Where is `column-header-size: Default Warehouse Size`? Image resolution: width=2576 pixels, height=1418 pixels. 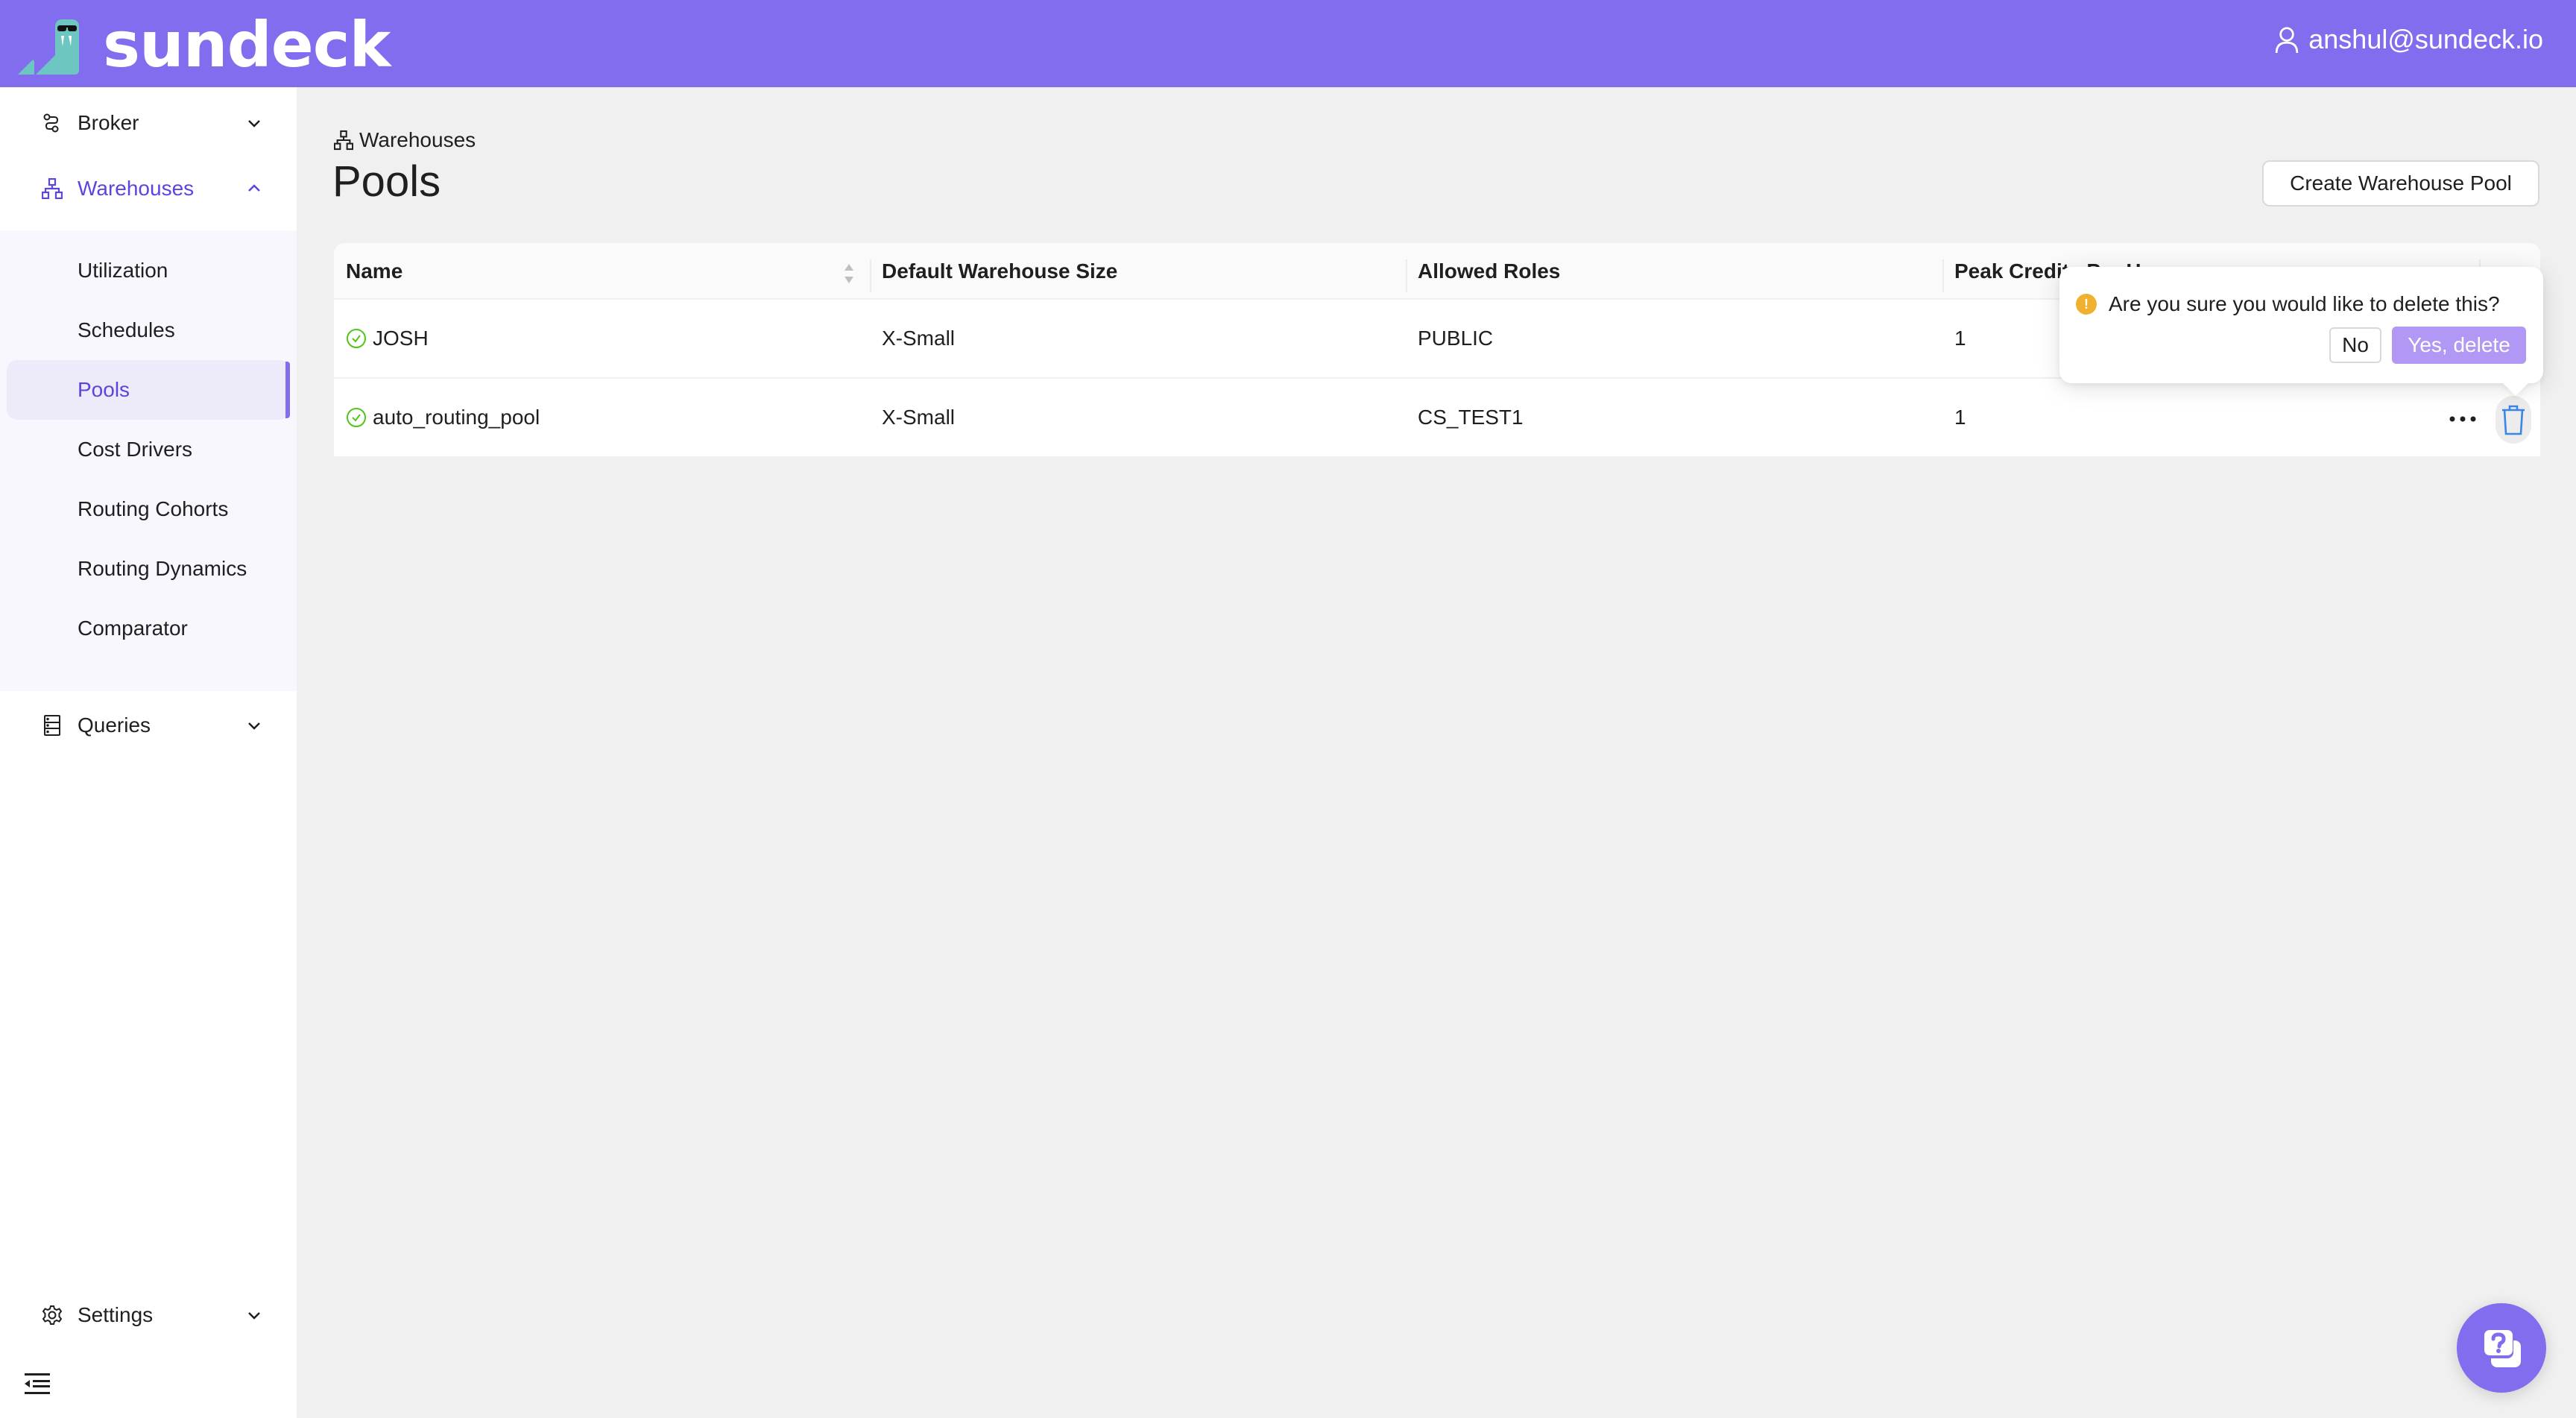 column-header-size: Default Warehouse Size is located at coordinates (1138, 271).